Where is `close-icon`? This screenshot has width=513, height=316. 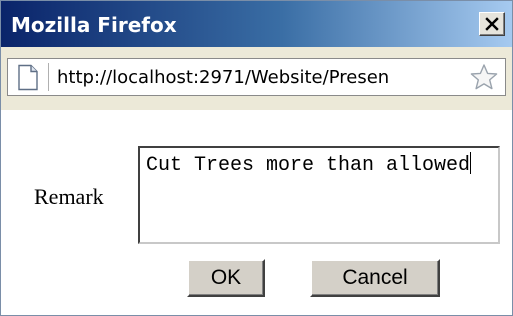
close-icon is located at coordinates (492, 24).